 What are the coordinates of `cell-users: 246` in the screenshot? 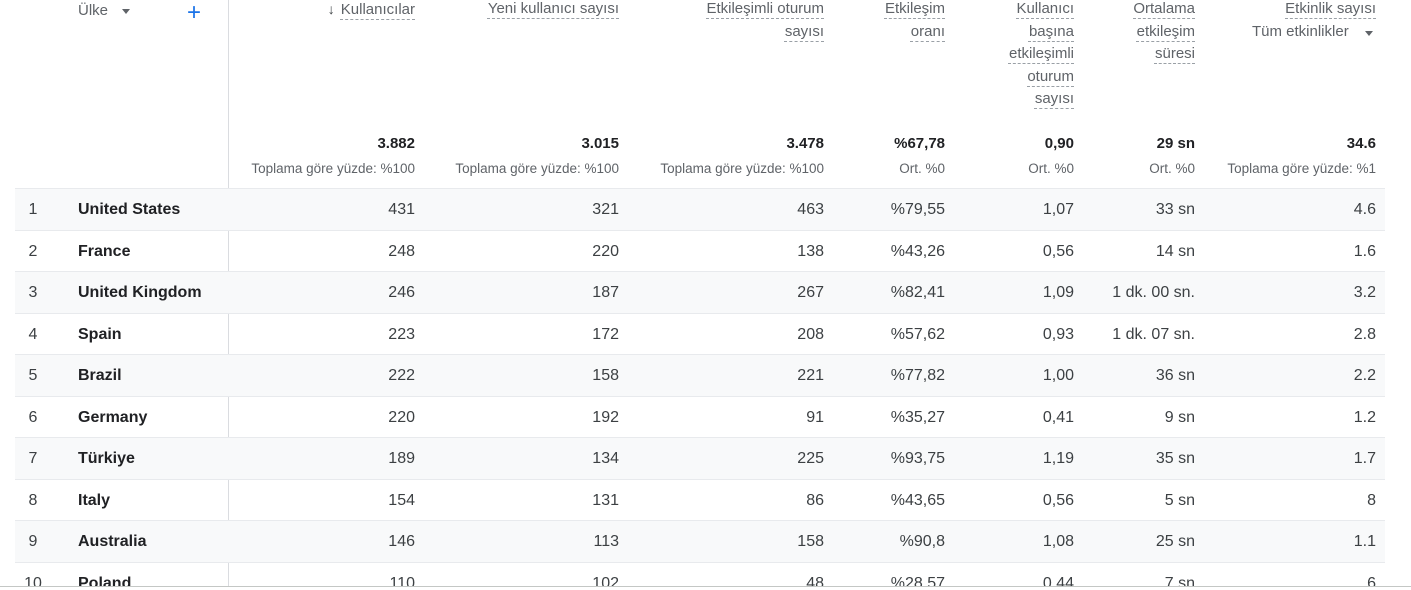 It's located at (401, 292).